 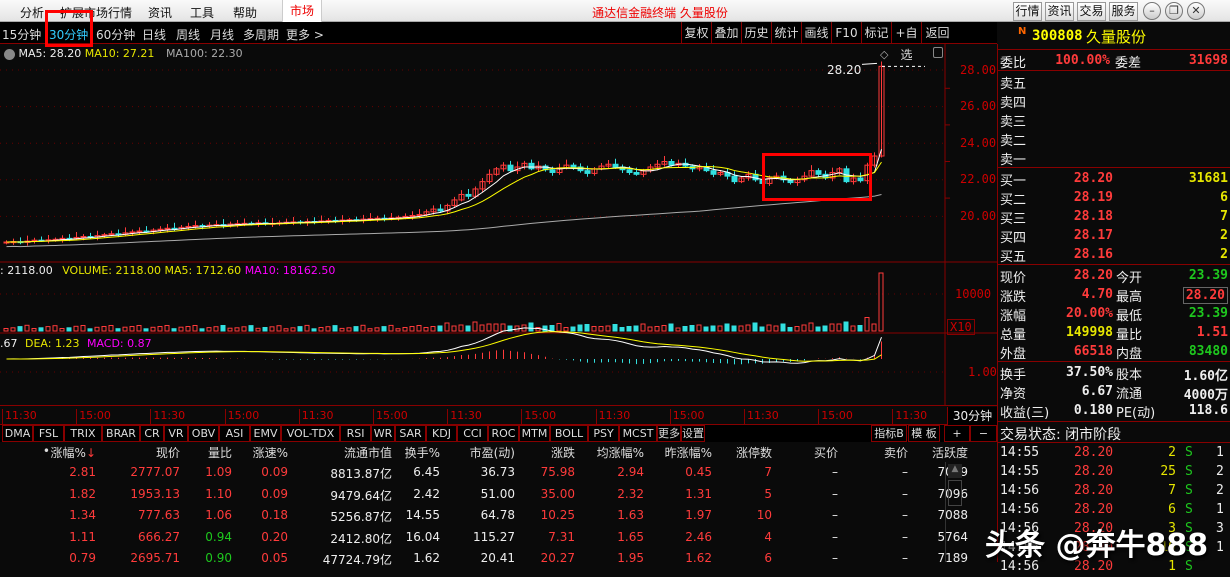 What do you see at coordinates (696, 33) in the screenshot?
I see `tool-restore-rights: 复权` at bounding box center [696, 33].